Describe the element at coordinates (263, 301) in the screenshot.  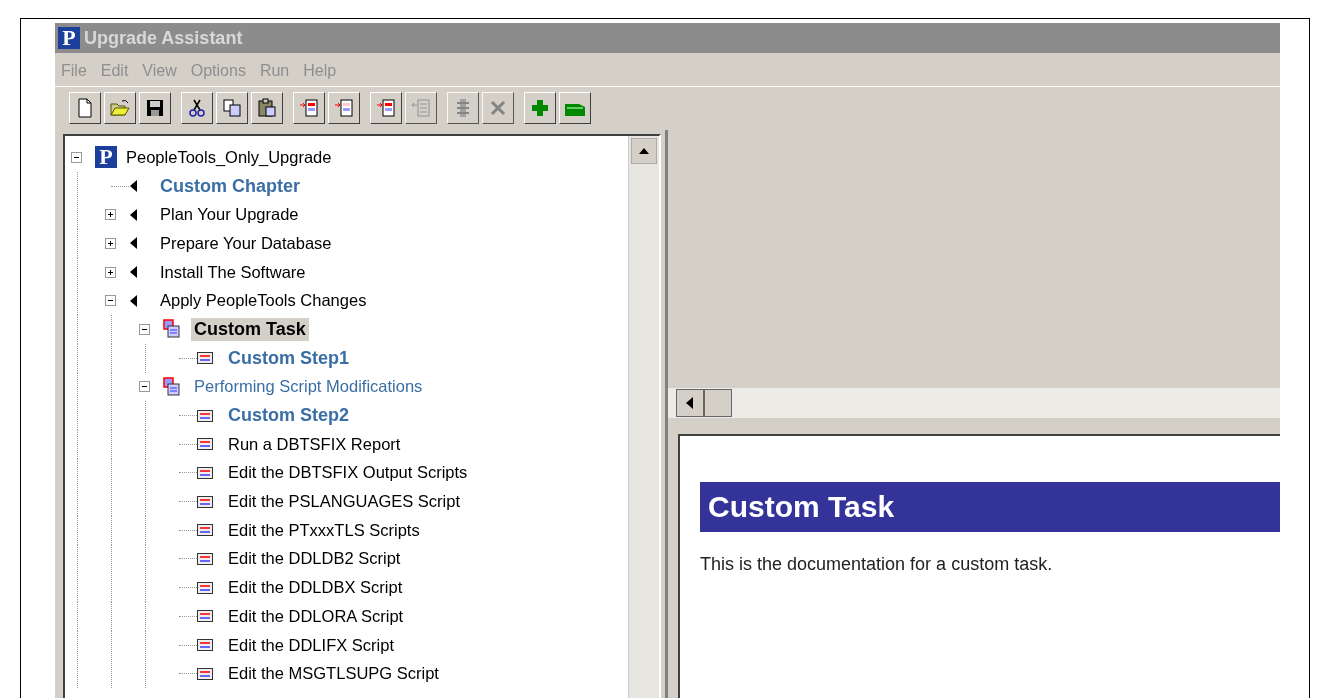
I see `tree-item: Apply PeopleTools Changes` at that location.